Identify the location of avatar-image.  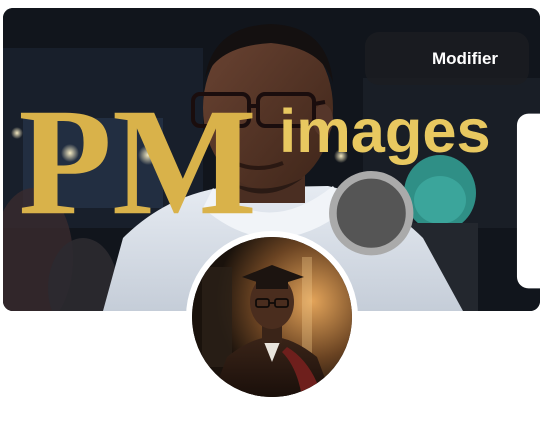
(272, 317).